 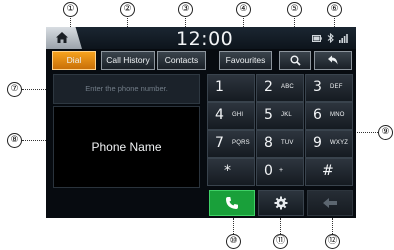 What do you see at coordinates (14, 140) in the screenshot?
I see `callout-8: ⑧` at bounding box center [14, 140].